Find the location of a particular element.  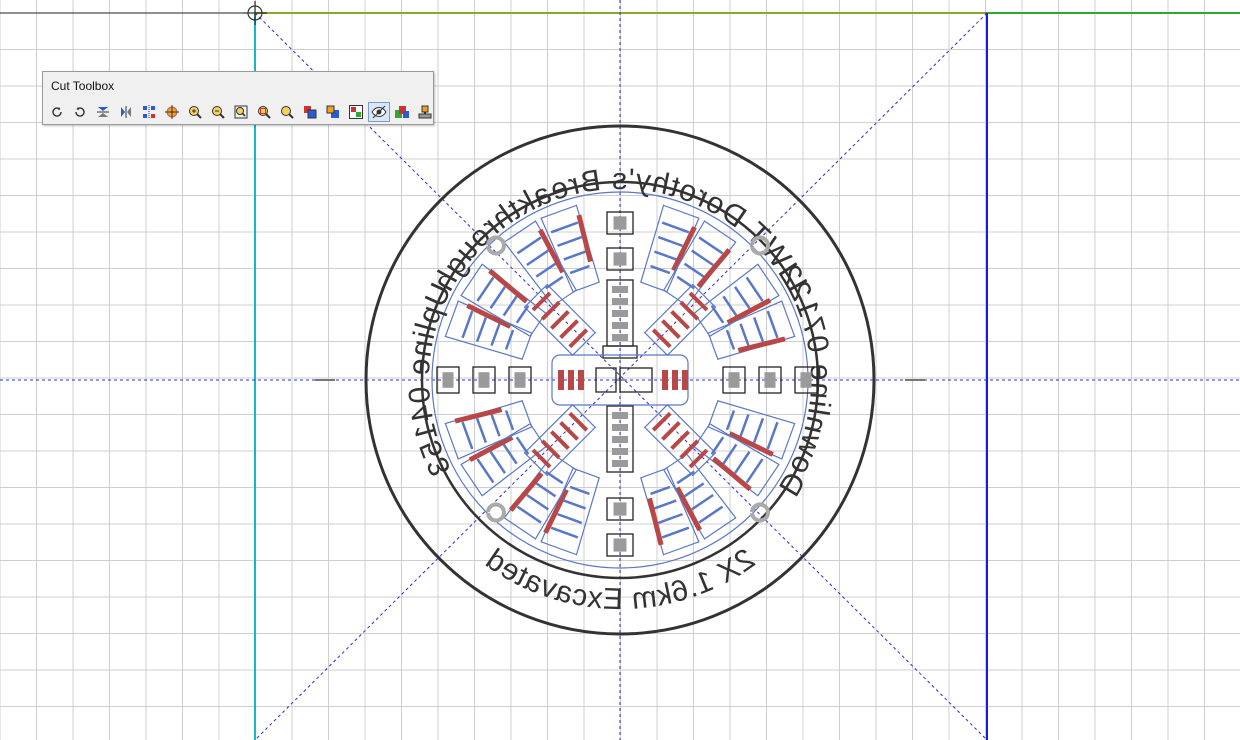

rotate-ccw-button is located at coordinates (57, 112).